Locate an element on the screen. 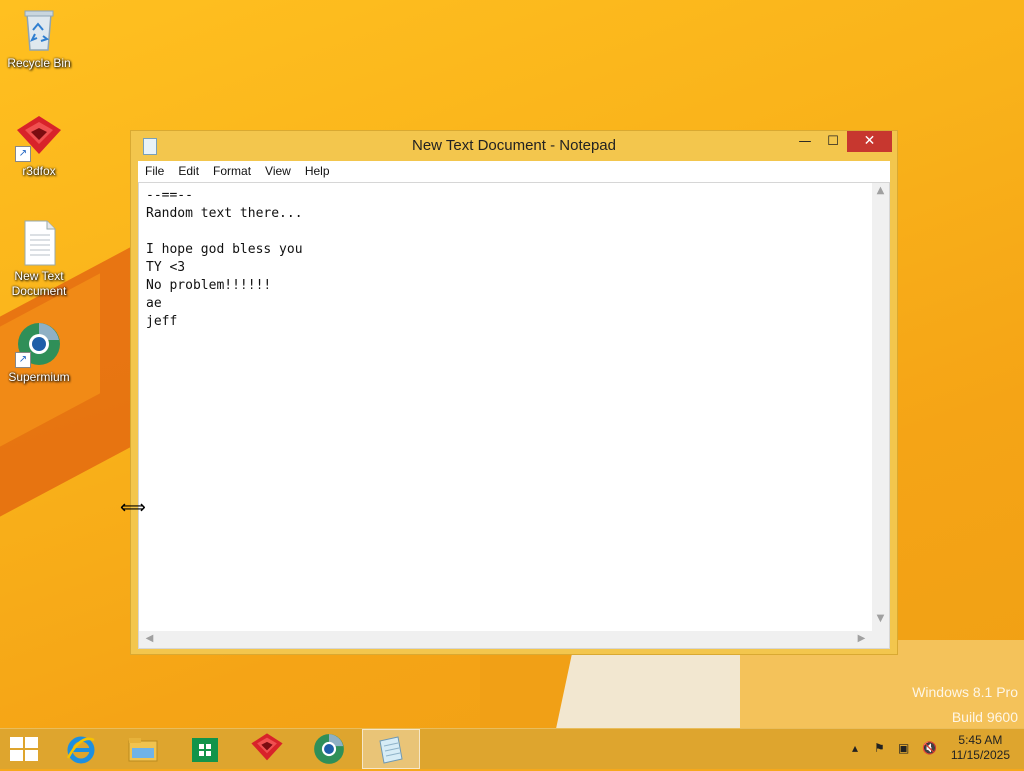 Image resolution: width=1024 pixels, height=771 pixels. menu-edit: Edit is located at coordinates (188, 169).